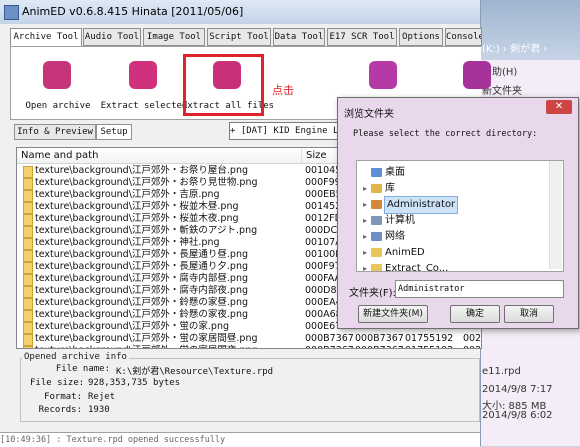  Describe the element at coordinates (383, 75) in the screenshot. I see `plus-tool-icon` at that location.